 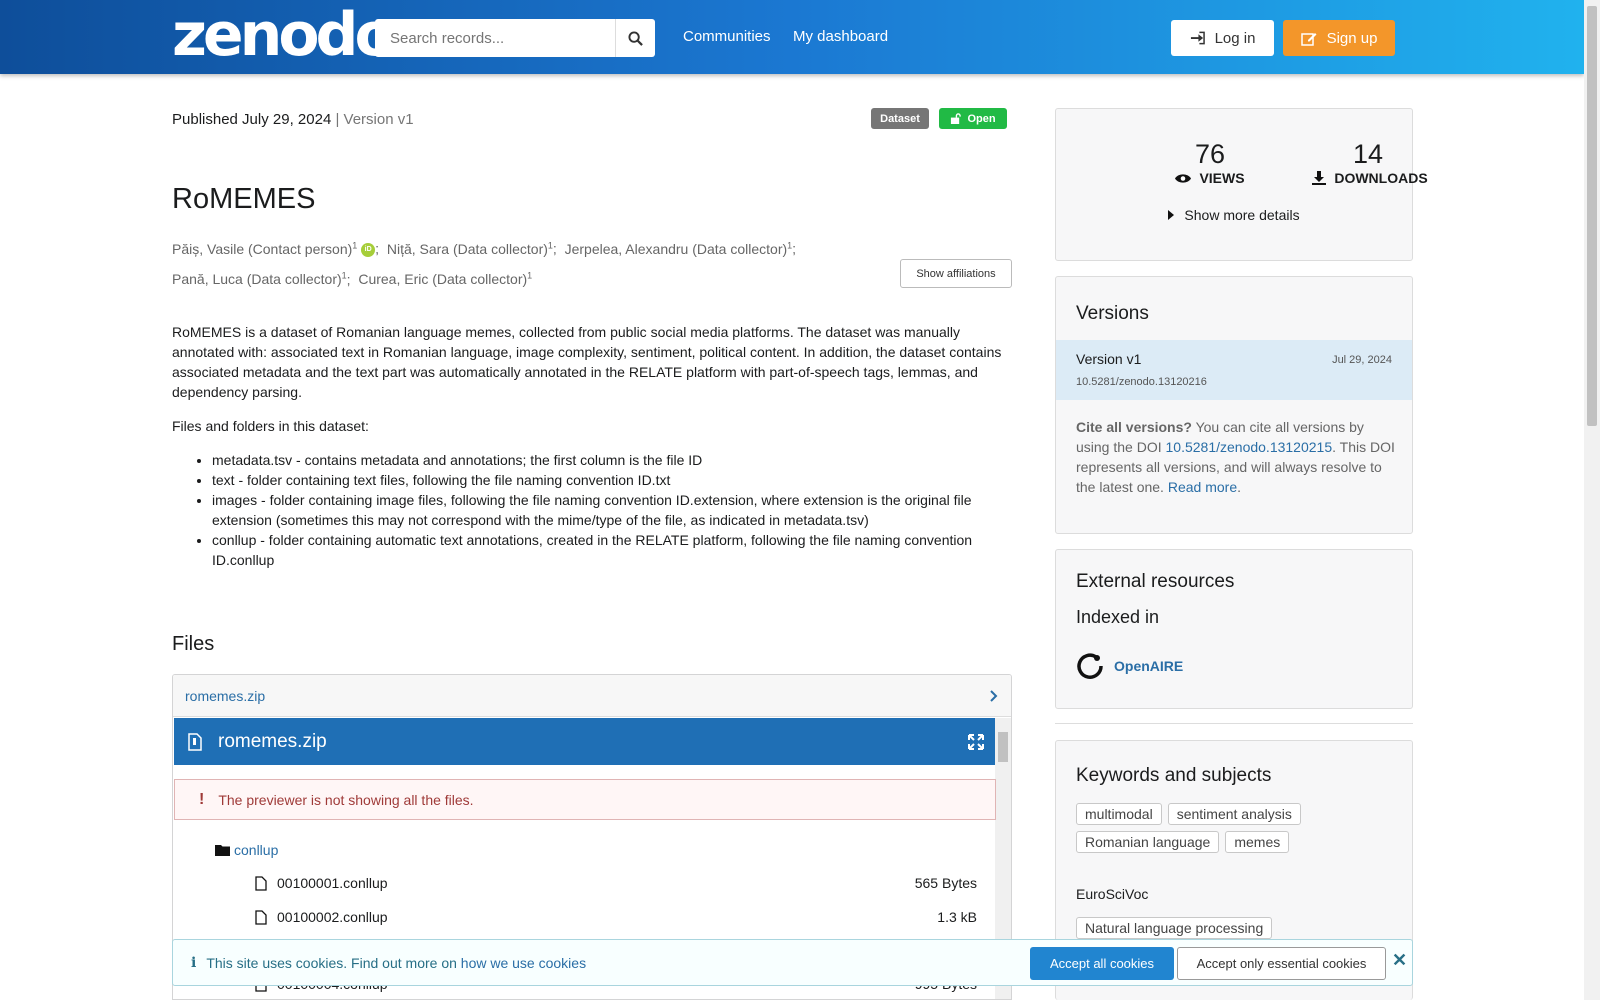 I want to click on creator: Jerpelea, Alexandru (Data collector)1, so click(x=679, y=248).